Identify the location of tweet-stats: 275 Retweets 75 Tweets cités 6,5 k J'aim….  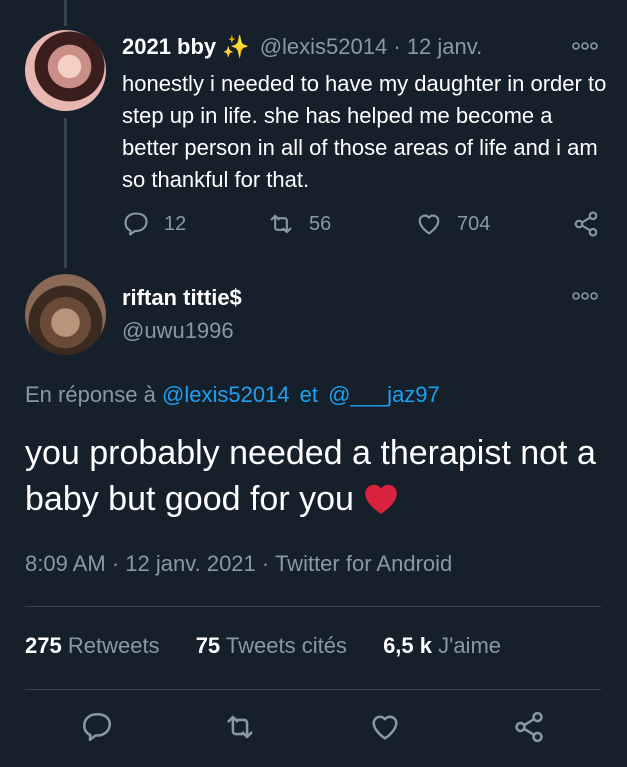
(278, 646).